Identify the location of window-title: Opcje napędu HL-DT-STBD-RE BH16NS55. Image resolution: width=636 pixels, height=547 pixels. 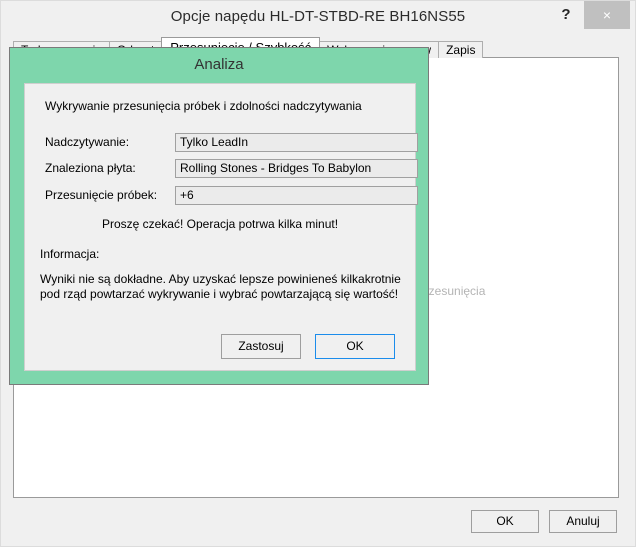
(318, 16).